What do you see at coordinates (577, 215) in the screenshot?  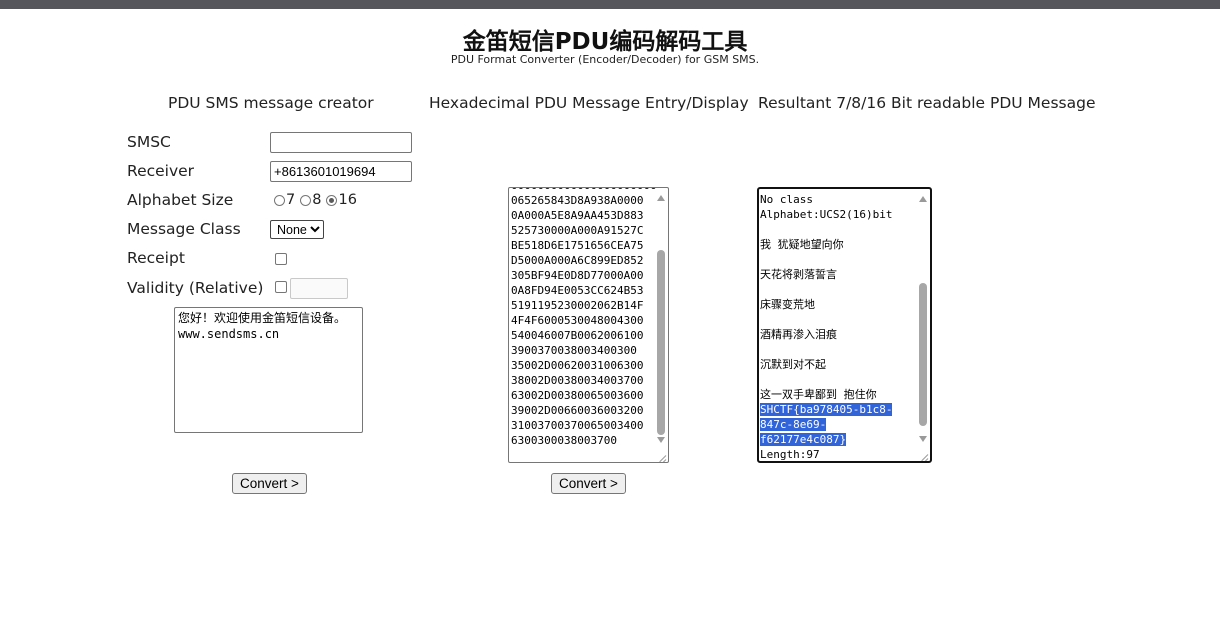 I see `hex-line: 0A000A5E8A9AA453D883` at bounding box center [577, 215].